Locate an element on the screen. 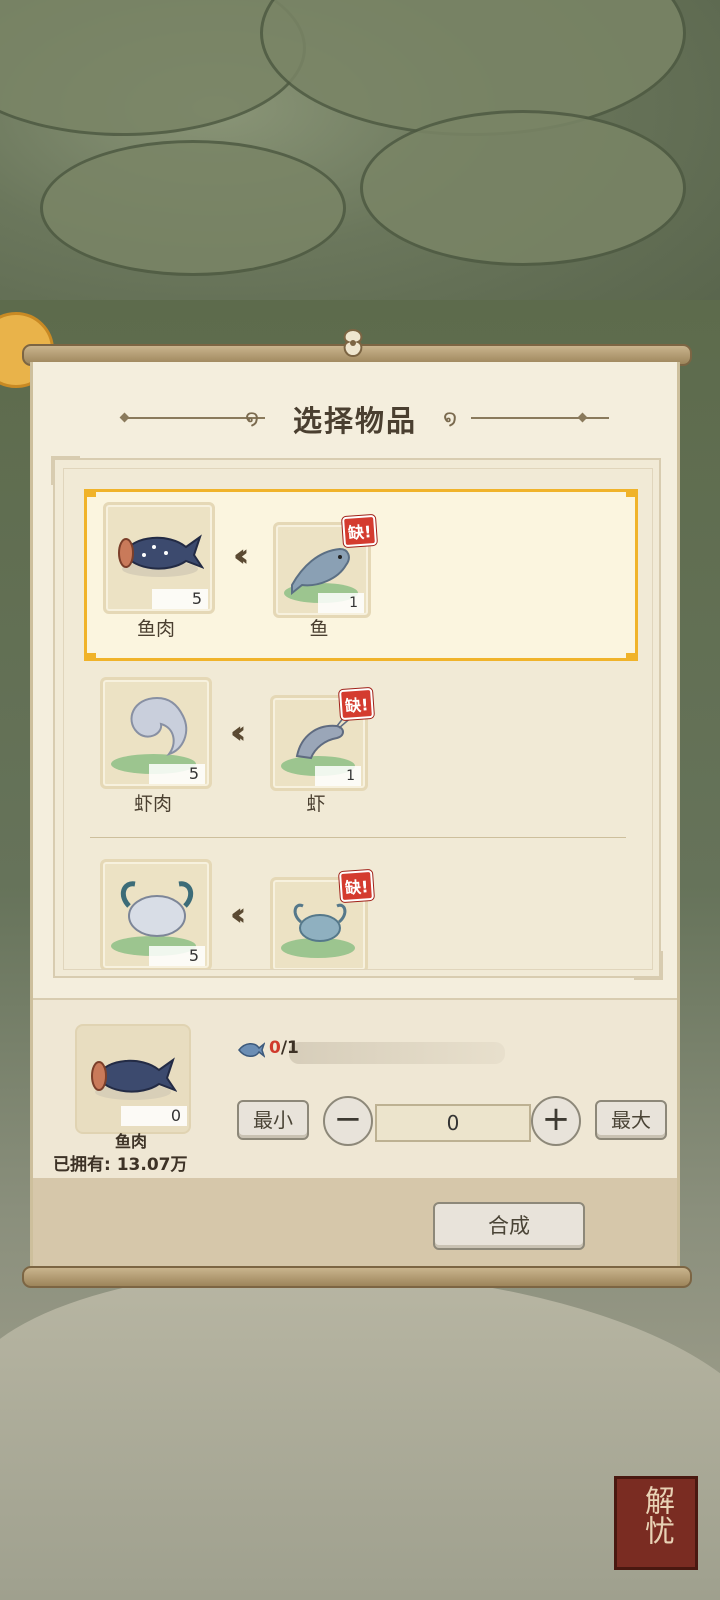 The height and width of the screenshot is (1600, 720). swirl-icon: ໑ is located at coordinates (450, 418).